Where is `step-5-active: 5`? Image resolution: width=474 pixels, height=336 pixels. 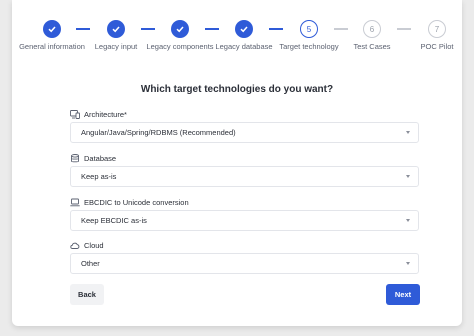
step-5-active: 5 is located at coordinates (309, 29).